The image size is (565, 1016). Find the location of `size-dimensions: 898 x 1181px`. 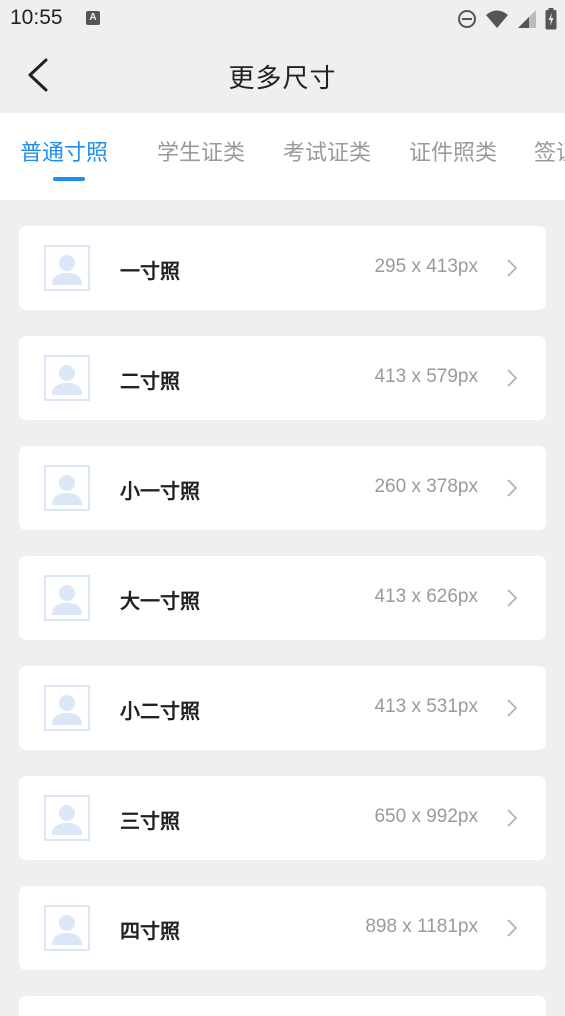

size-dimensions: 898 x 1181px is located at coordinates (421, 926).